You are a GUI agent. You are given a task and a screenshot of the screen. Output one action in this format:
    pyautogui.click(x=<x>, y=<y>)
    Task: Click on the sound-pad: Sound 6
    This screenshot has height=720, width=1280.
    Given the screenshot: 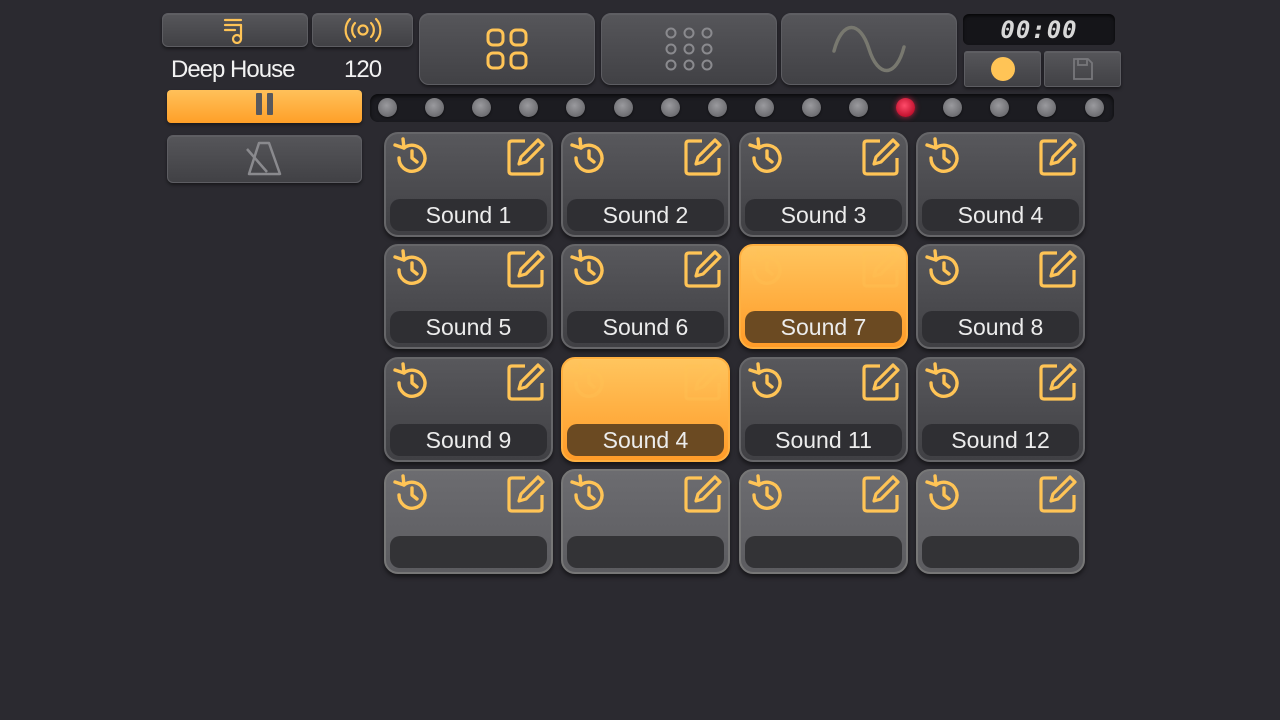 What is the action you would take?
    pyautogui.click(x=645, y=296)
    